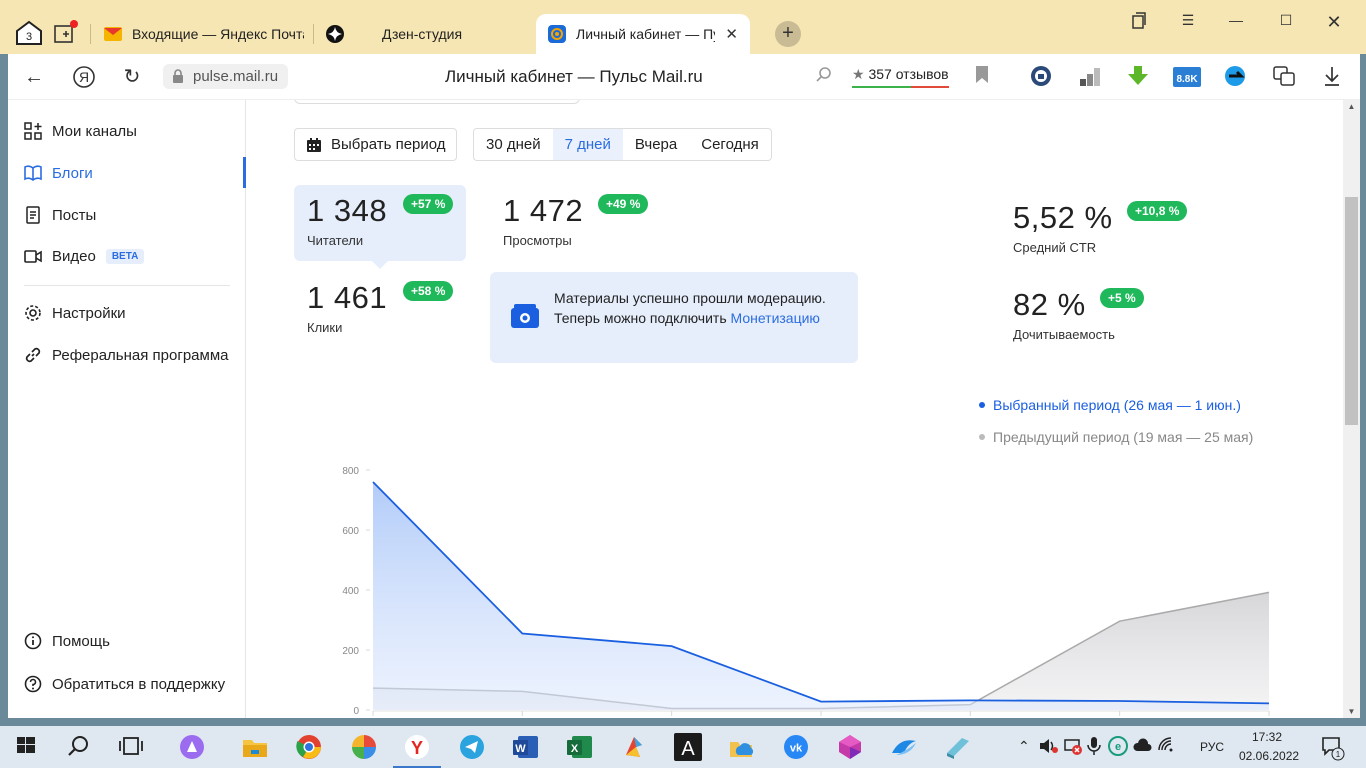 The width and height of the screenshot is (1366, 768). What do you see at coordinates (139, 684) in the screenshot?
I see `sidebar-item-label: Обратиться в поддержку` at bounding box center [139, 684].